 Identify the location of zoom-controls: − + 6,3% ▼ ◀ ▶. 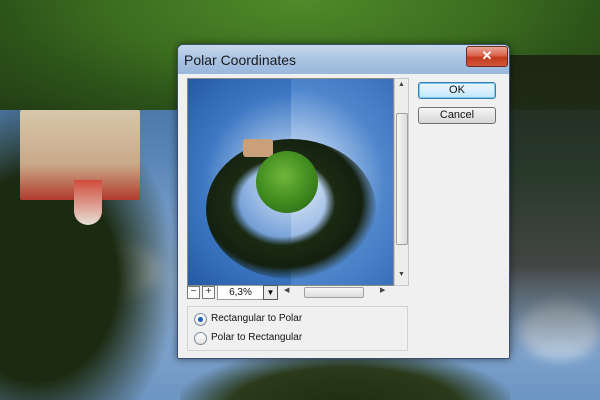
(297, 292).